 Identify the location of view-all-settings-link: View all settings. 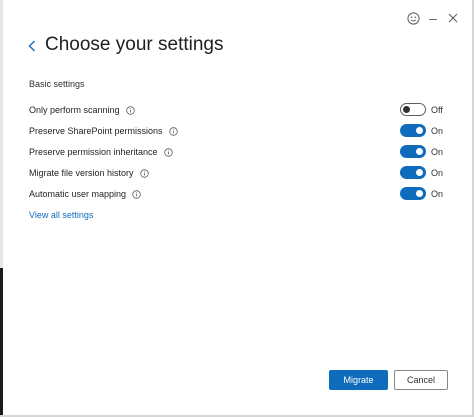
(61, 215).